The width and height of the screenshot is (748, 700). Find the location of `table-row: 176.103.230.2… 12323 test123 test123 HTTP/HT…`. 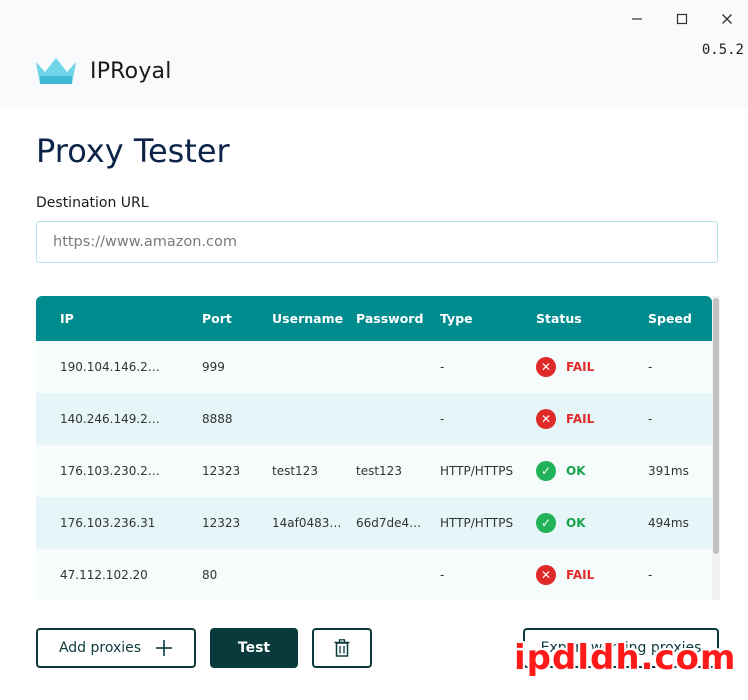

table-row: 176.103.230.2… 12323 test123 test123 HTTP/HT… is located at coordinates (374, 471).